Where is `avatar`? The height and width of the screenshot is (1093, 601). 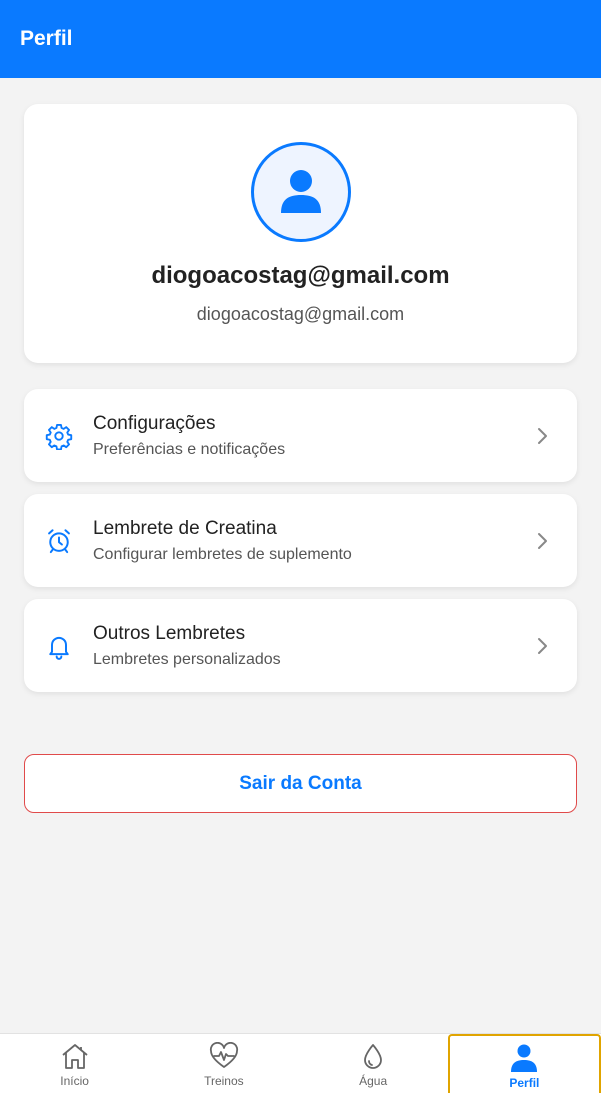
avatar is located at coordinates (300, 192).